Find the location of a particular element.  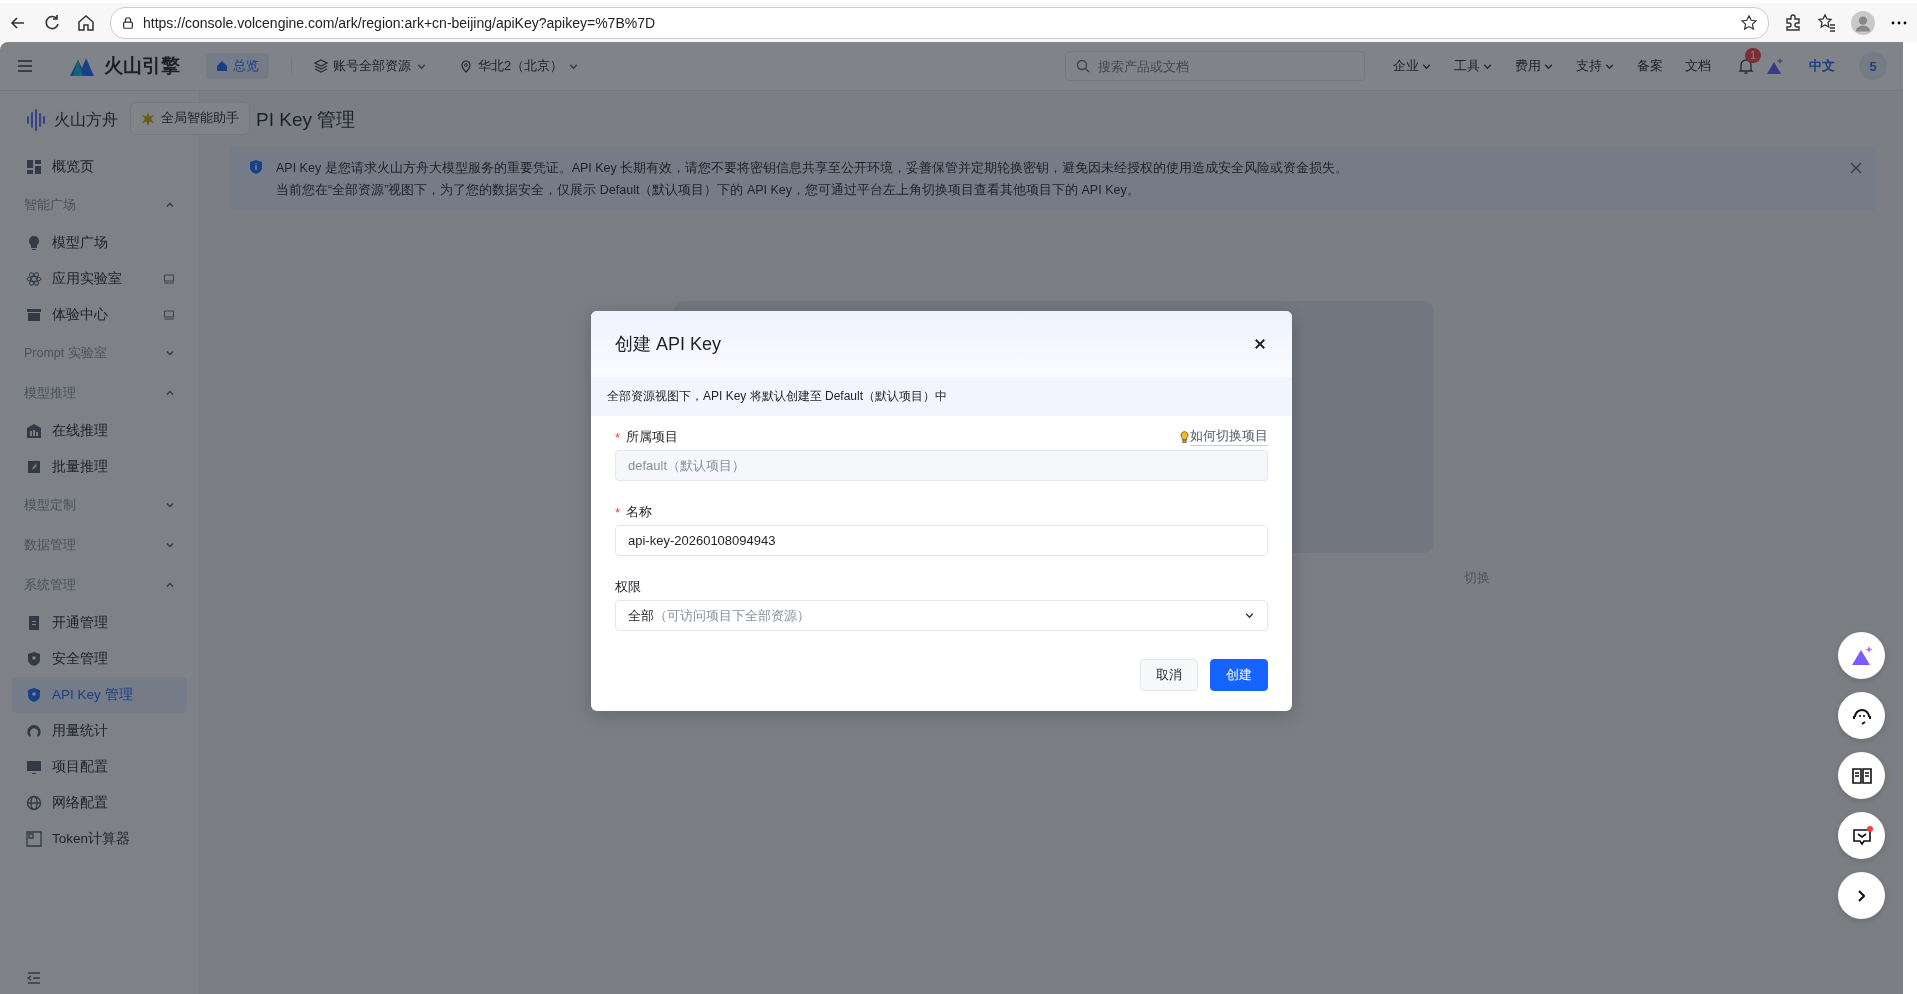

sidebar-item: 批量推理 is located at coordinates (99, 467).